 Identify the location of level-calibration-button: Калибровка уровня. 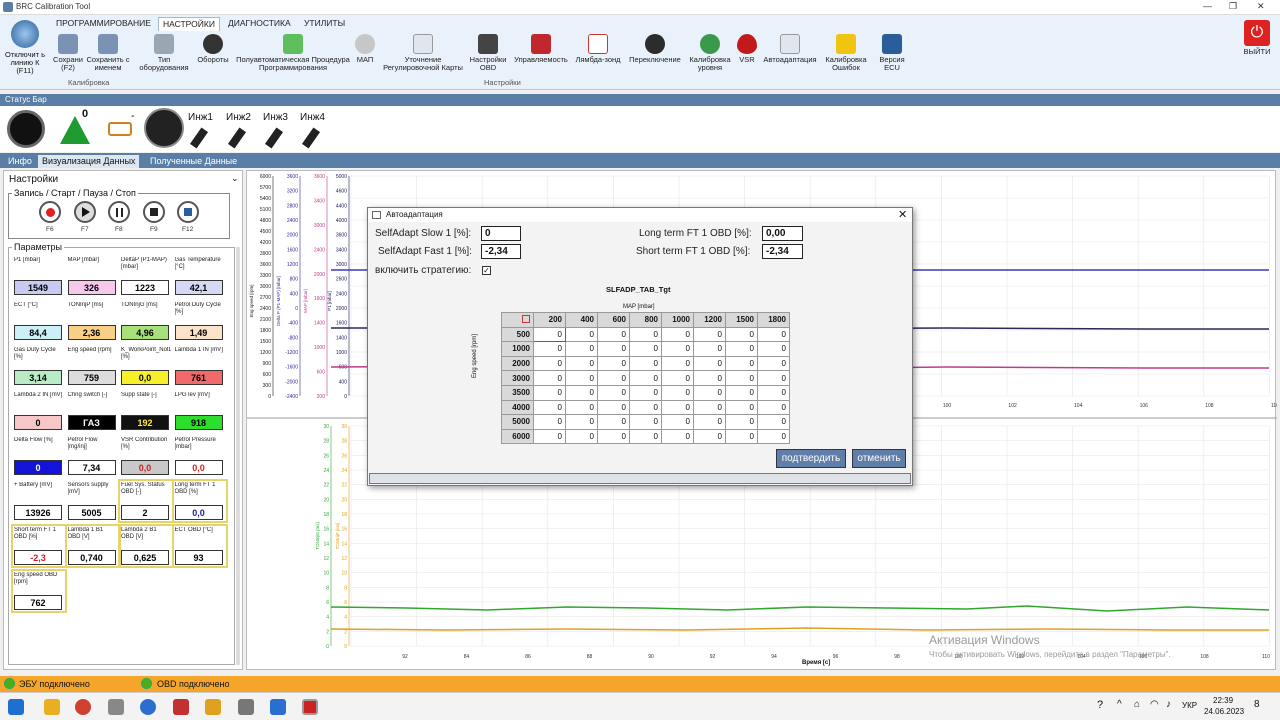
(710, 60).